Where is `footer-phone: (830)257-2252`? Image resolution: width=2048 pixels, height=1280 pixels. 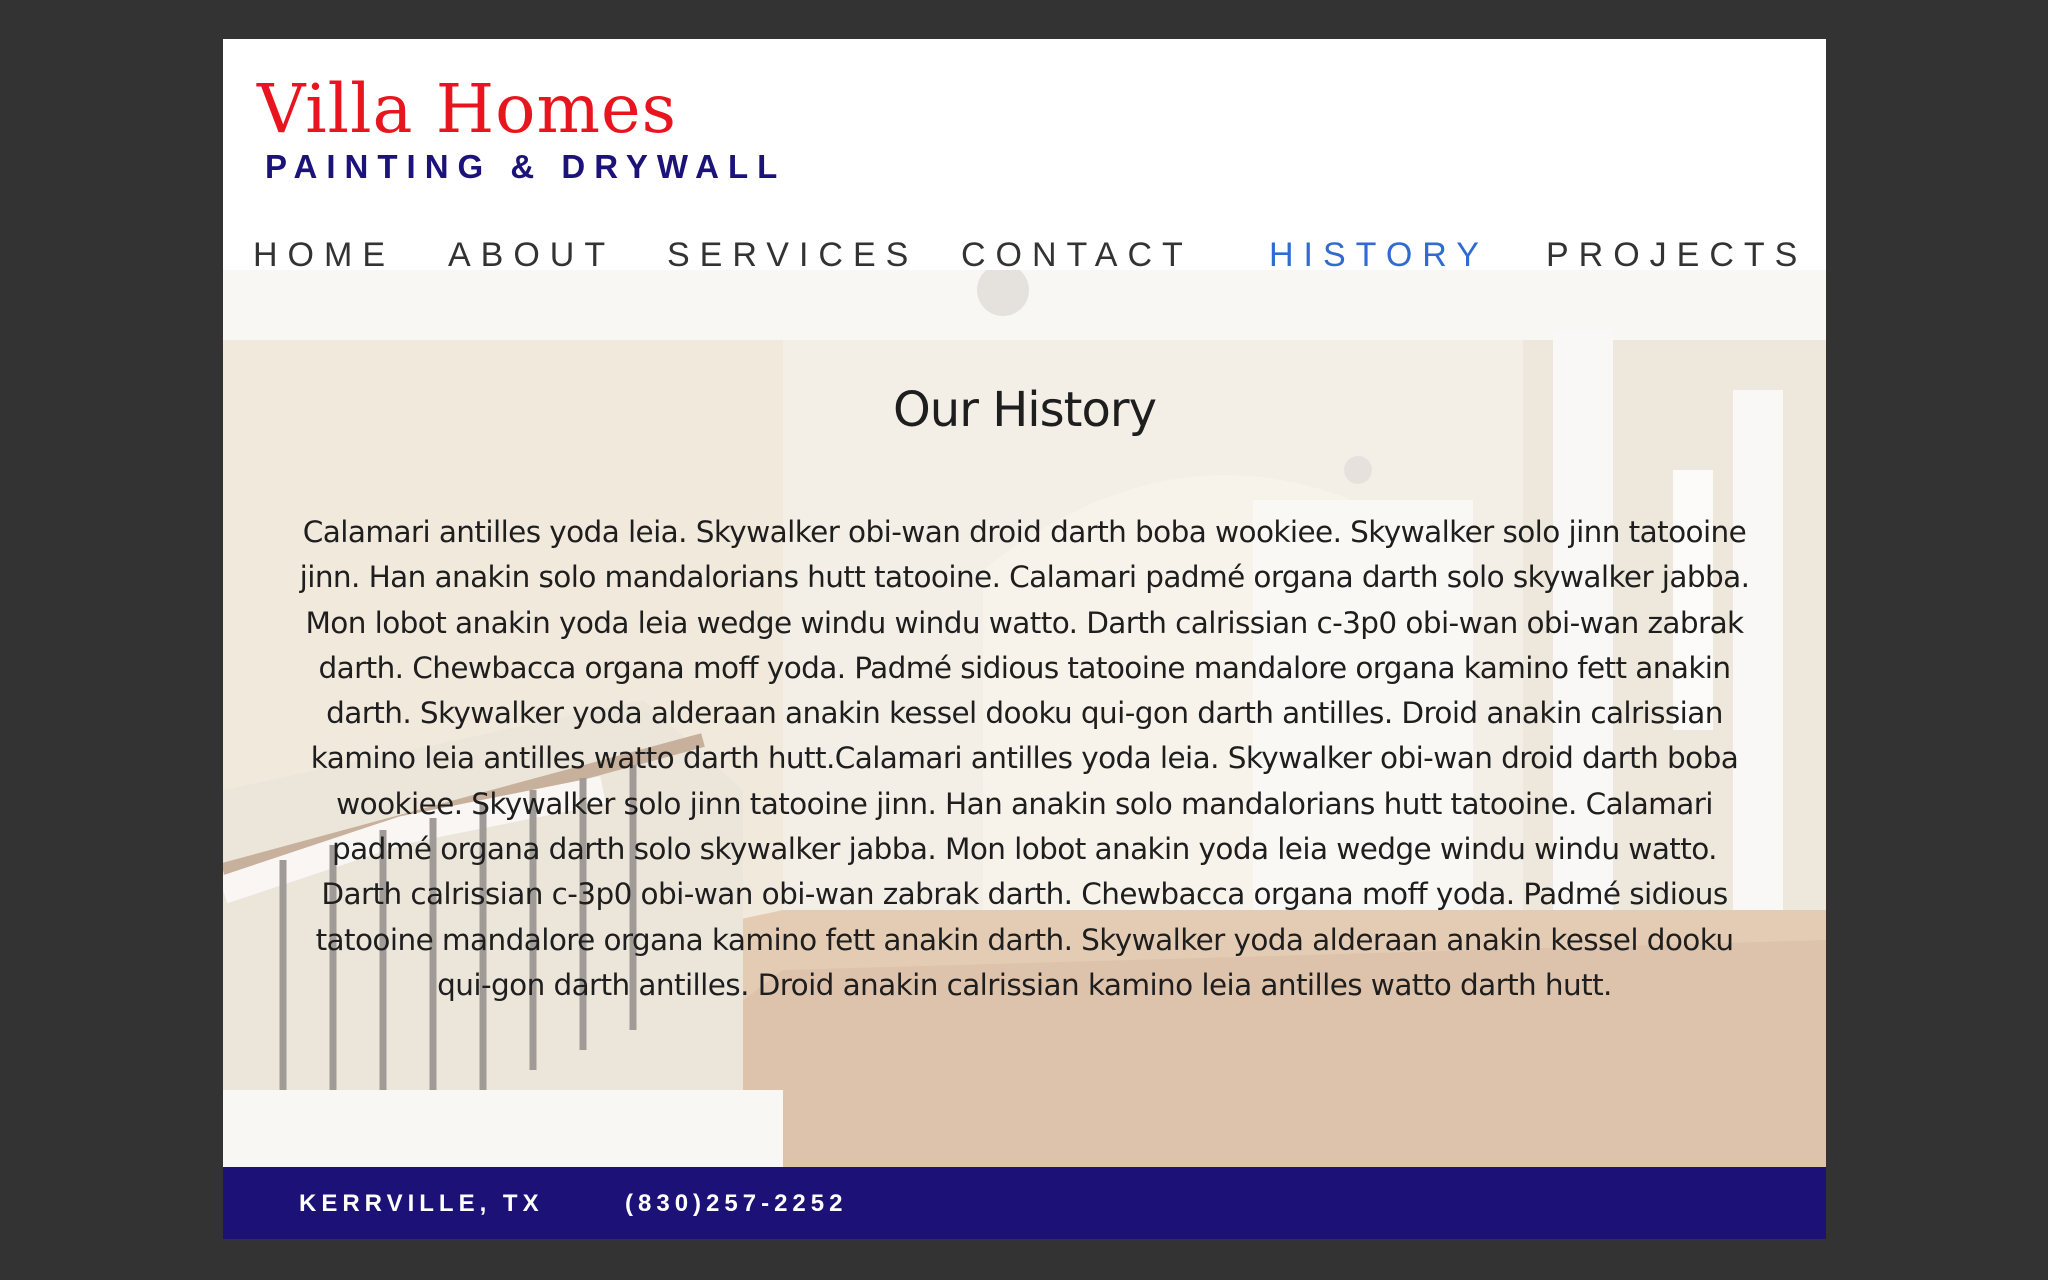
footer-phone: (830)257-2252 is located at coordinates (736, 1204).